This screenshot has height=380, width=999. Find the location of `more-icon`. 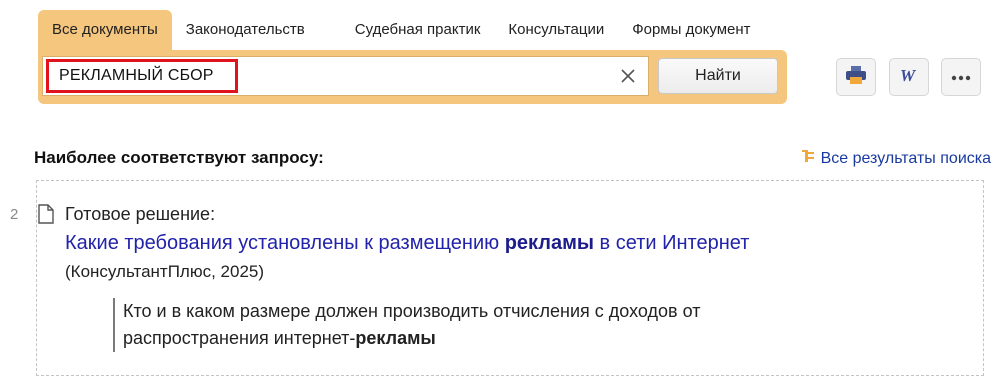

more-icon is located at coordinates (961, 77).